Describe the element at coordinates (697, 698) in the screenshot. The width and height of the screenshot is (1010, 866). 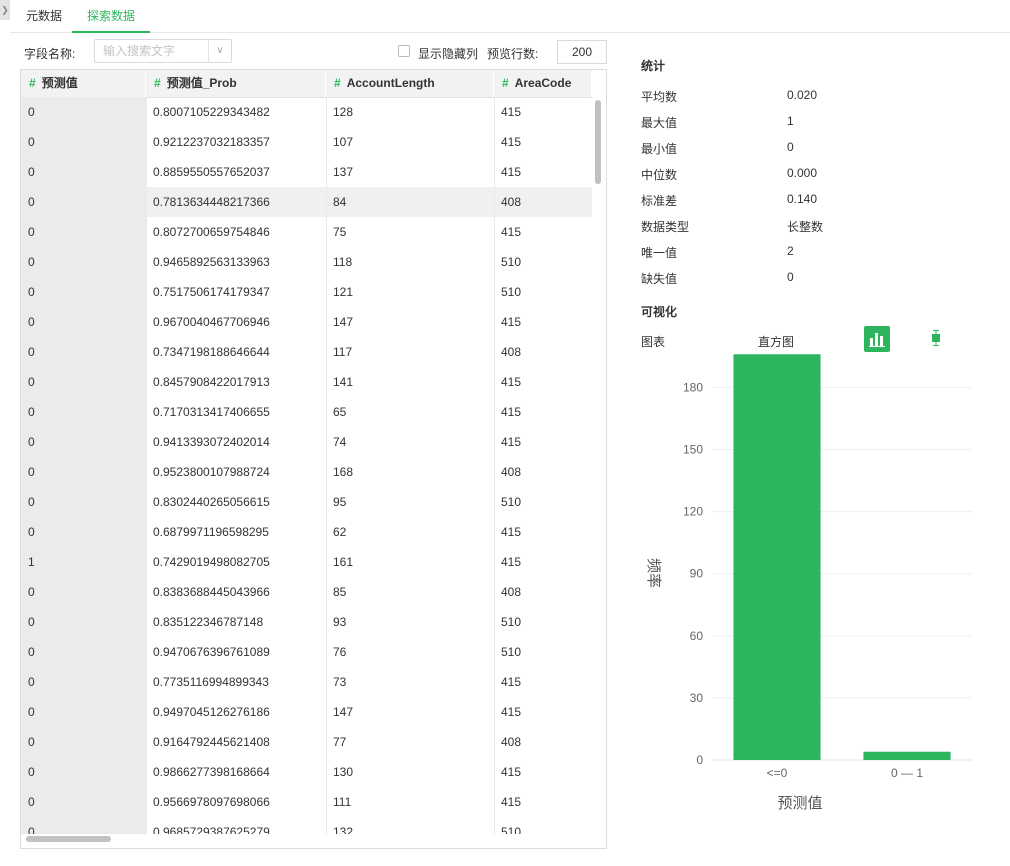
I see `y-tick-label: 30` at that location.